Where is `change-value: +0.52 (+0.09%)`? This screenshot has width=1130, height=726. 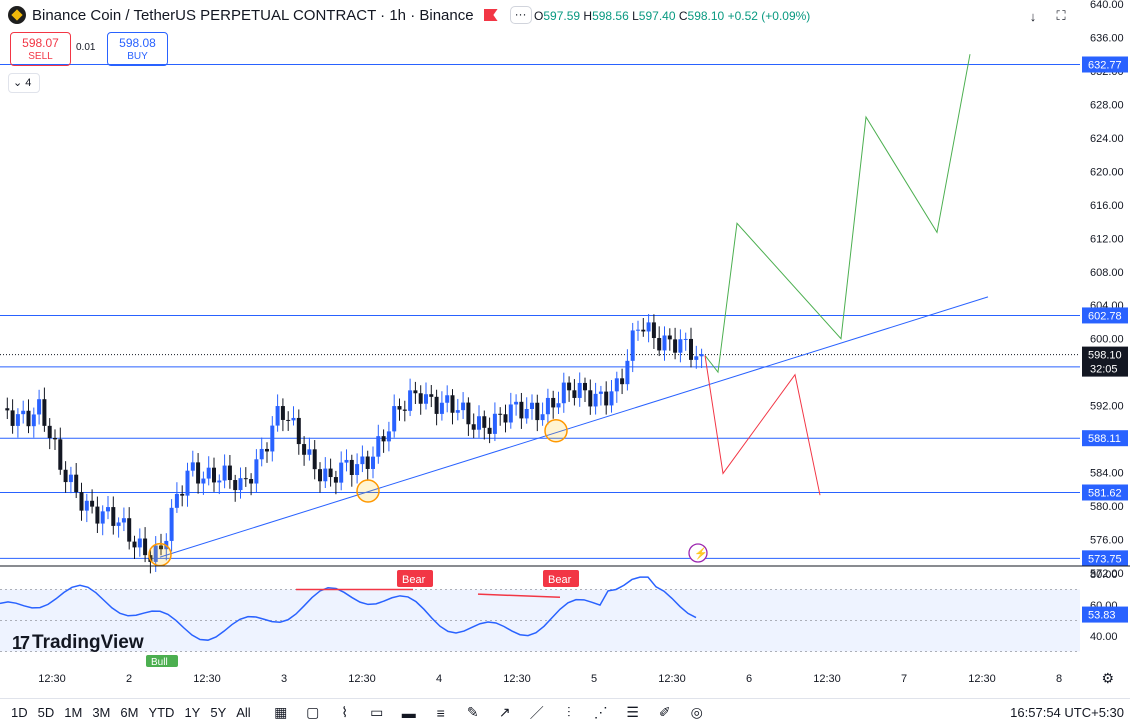
change-value: +0.52 (+0.09%) is located at coordinates (769, 16).